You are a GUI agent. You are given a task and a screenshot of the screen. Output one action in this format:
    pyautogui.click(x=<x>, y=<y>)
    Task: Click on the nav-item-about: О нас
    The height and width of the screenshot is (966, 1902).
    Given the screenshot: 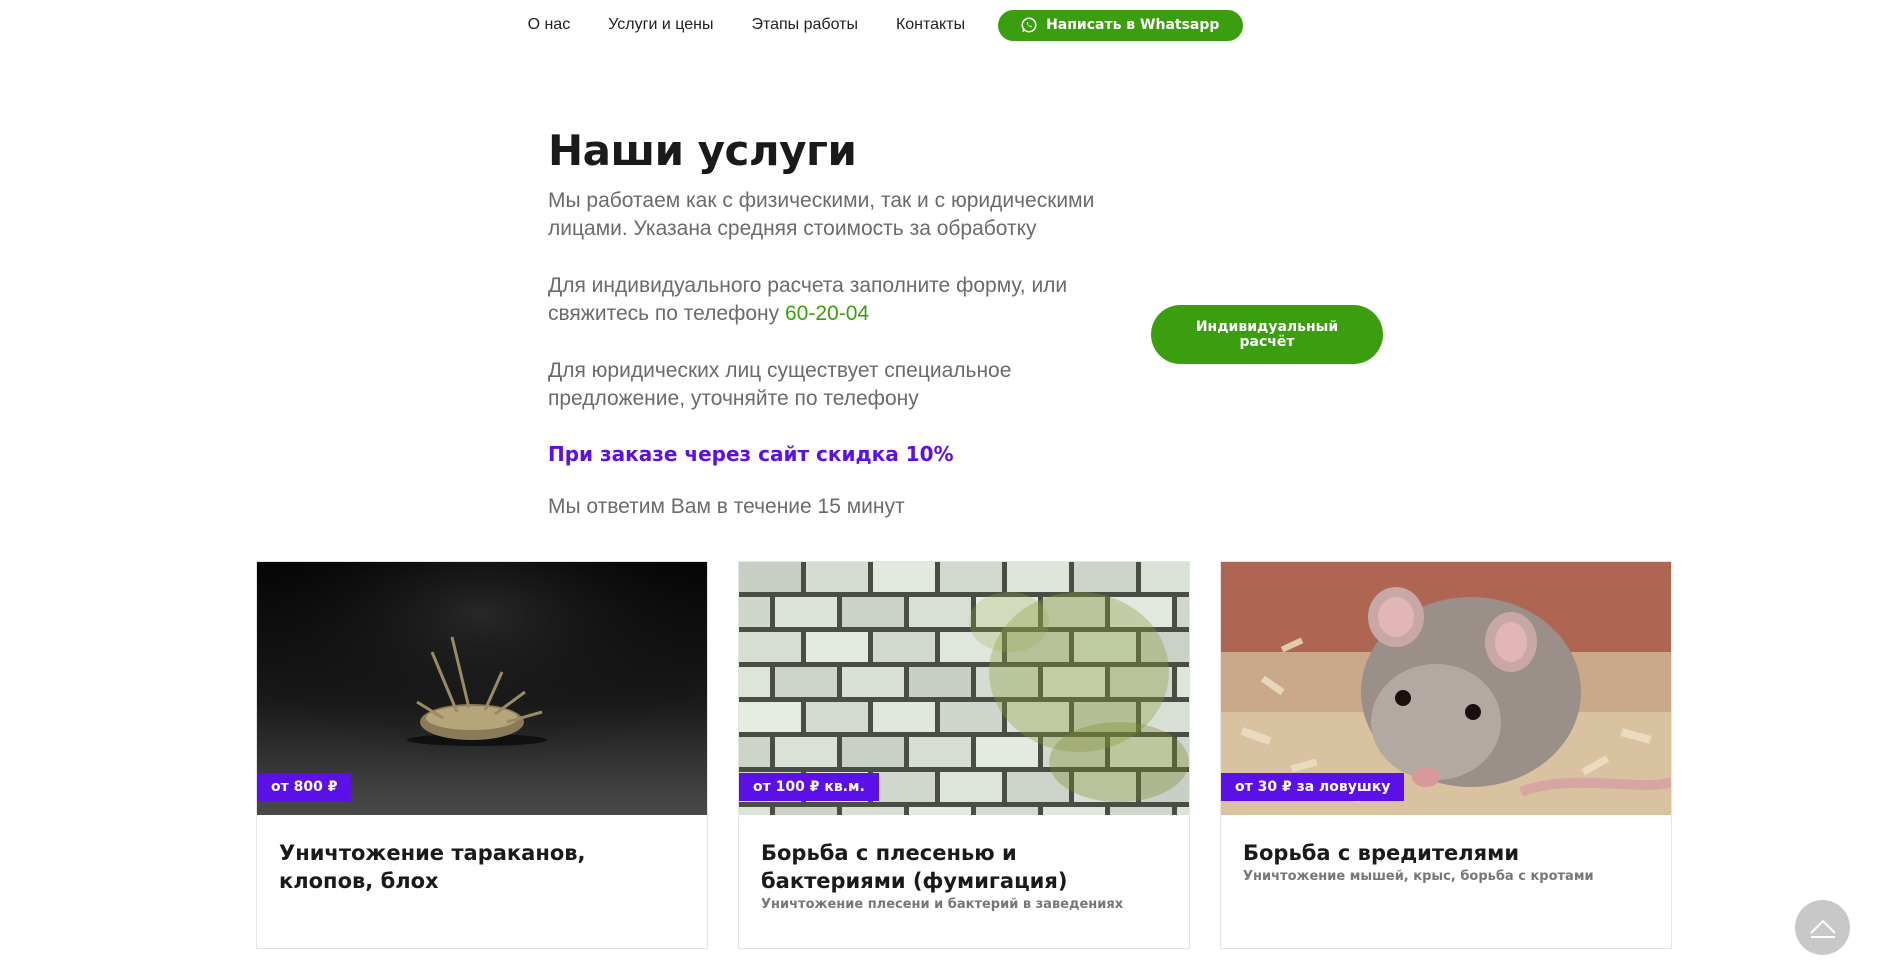 What is the action you would take?
    pyautogui.click(x=549, y=25)
    